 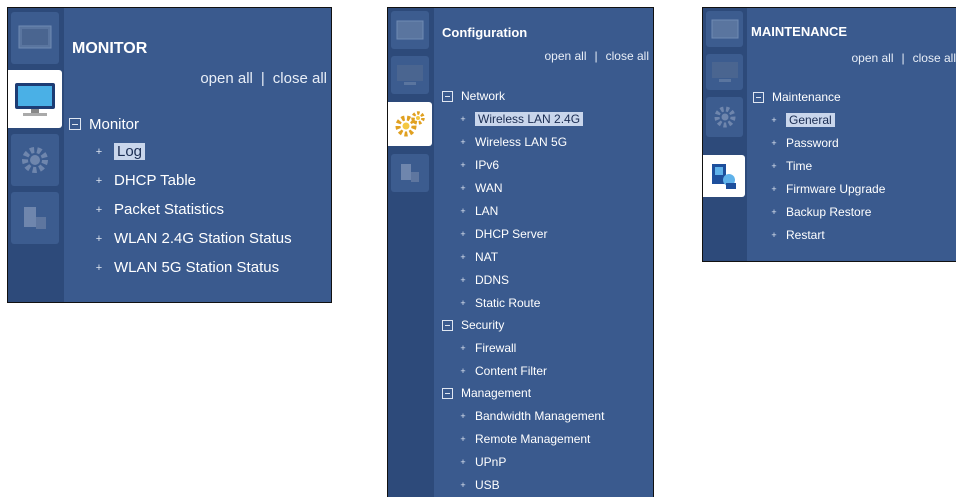 I want to click on menu-item-log: + Log, so click(x=197, y=151).